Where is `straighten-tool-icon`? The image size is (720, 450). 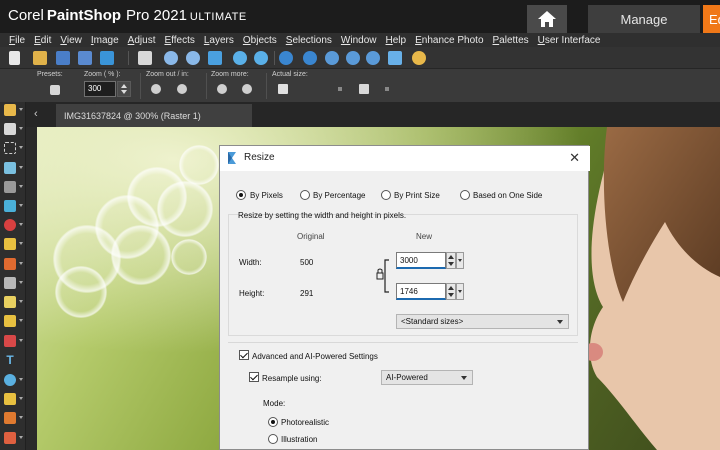
straighten-tool-icon is located at coordinates (10, 206).